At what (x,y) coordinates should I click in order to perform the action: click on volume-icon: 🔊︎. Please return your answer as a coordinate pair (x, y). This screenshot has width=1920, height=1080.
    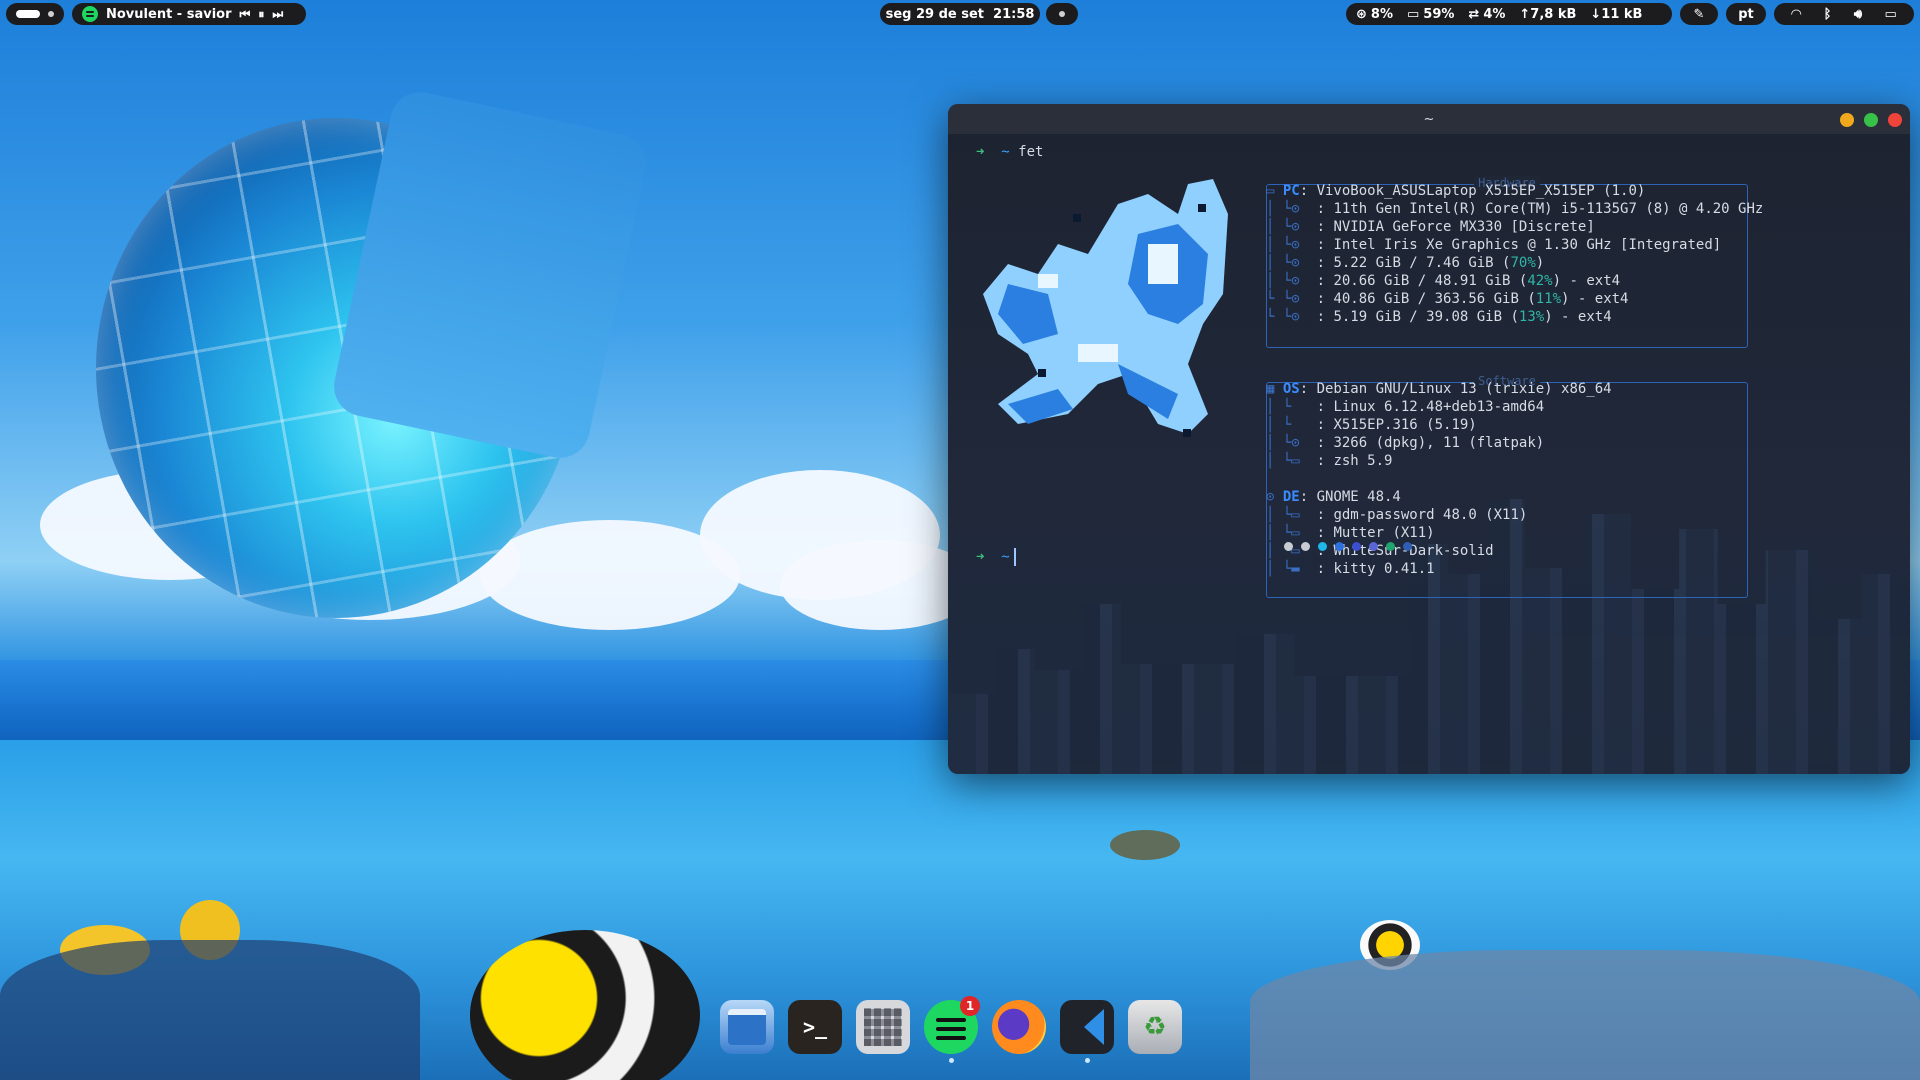
    Looking at the image, I should click on (1858, 14).